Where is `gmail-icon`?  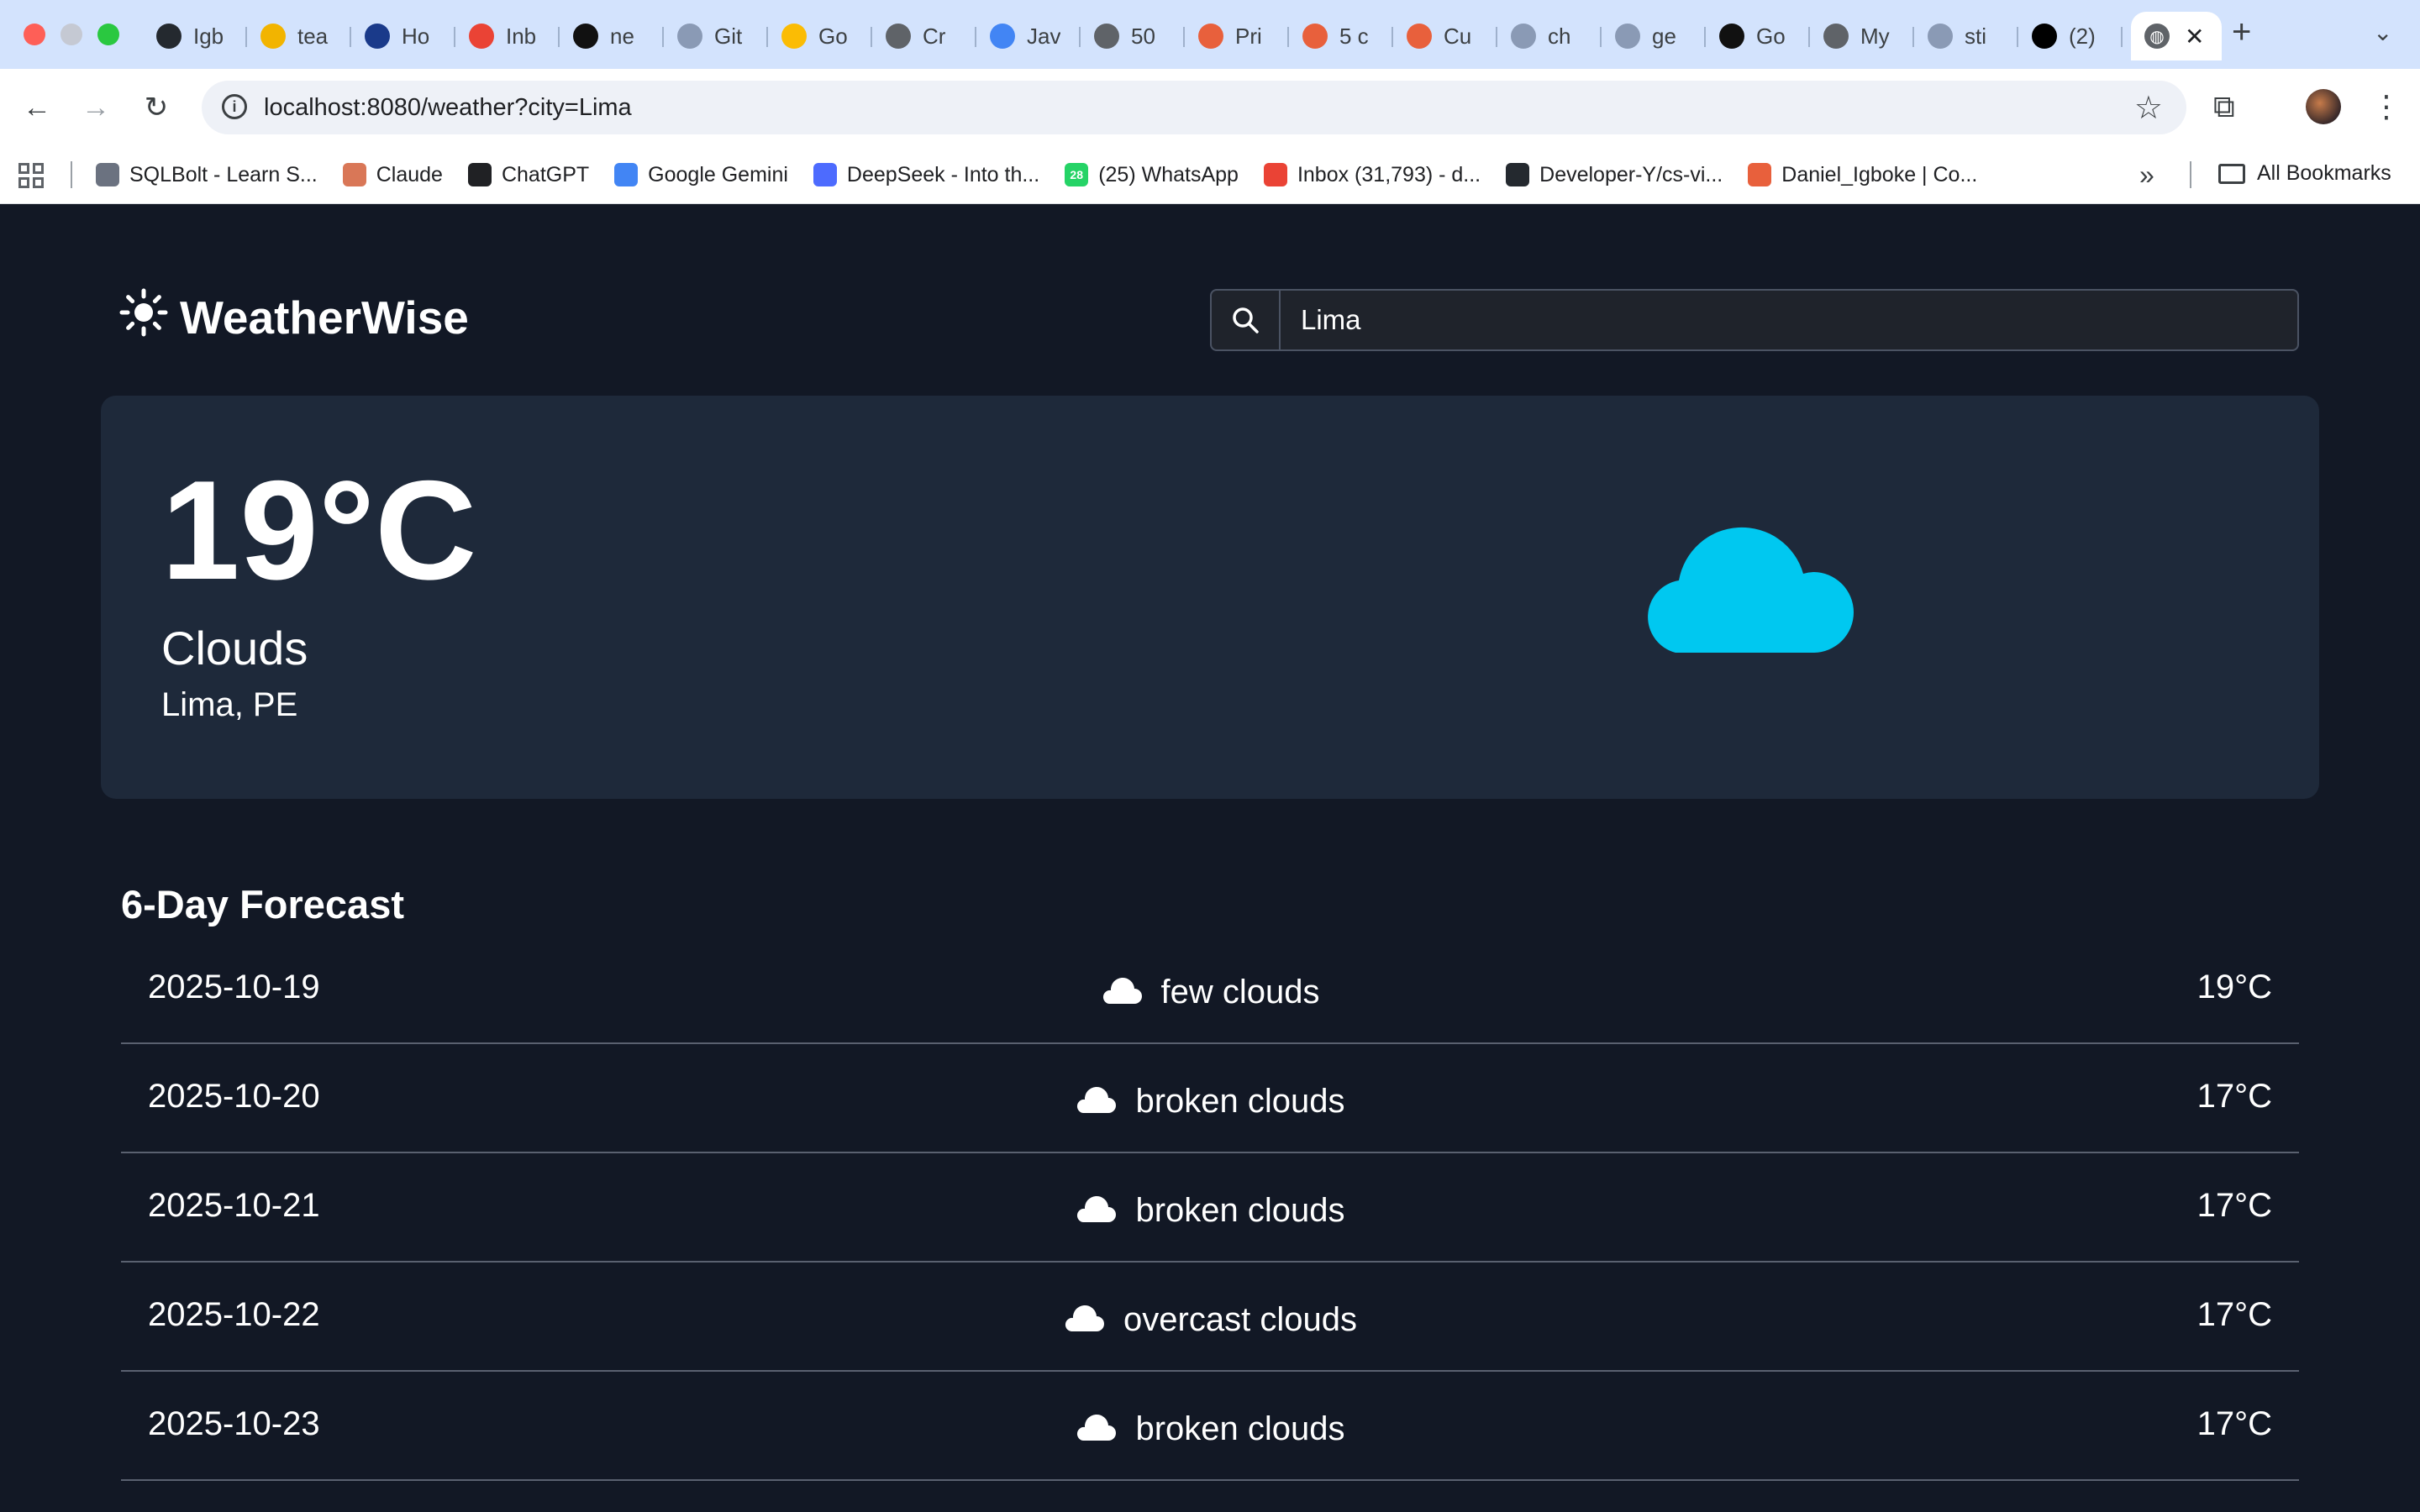 gmail-icon is located at coordinates (1275, 174).